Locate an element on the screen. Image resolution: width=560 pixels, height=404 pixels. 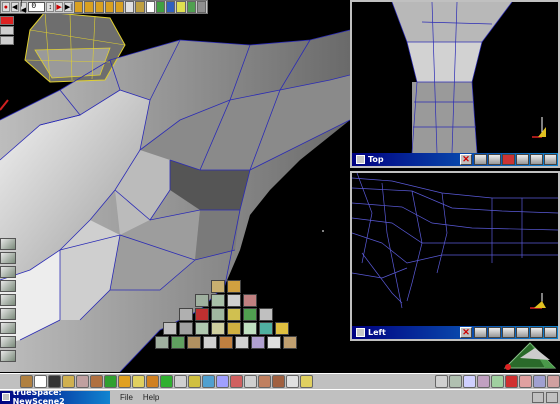
next-key-button: ▶| is located at coordinates (68, 7).